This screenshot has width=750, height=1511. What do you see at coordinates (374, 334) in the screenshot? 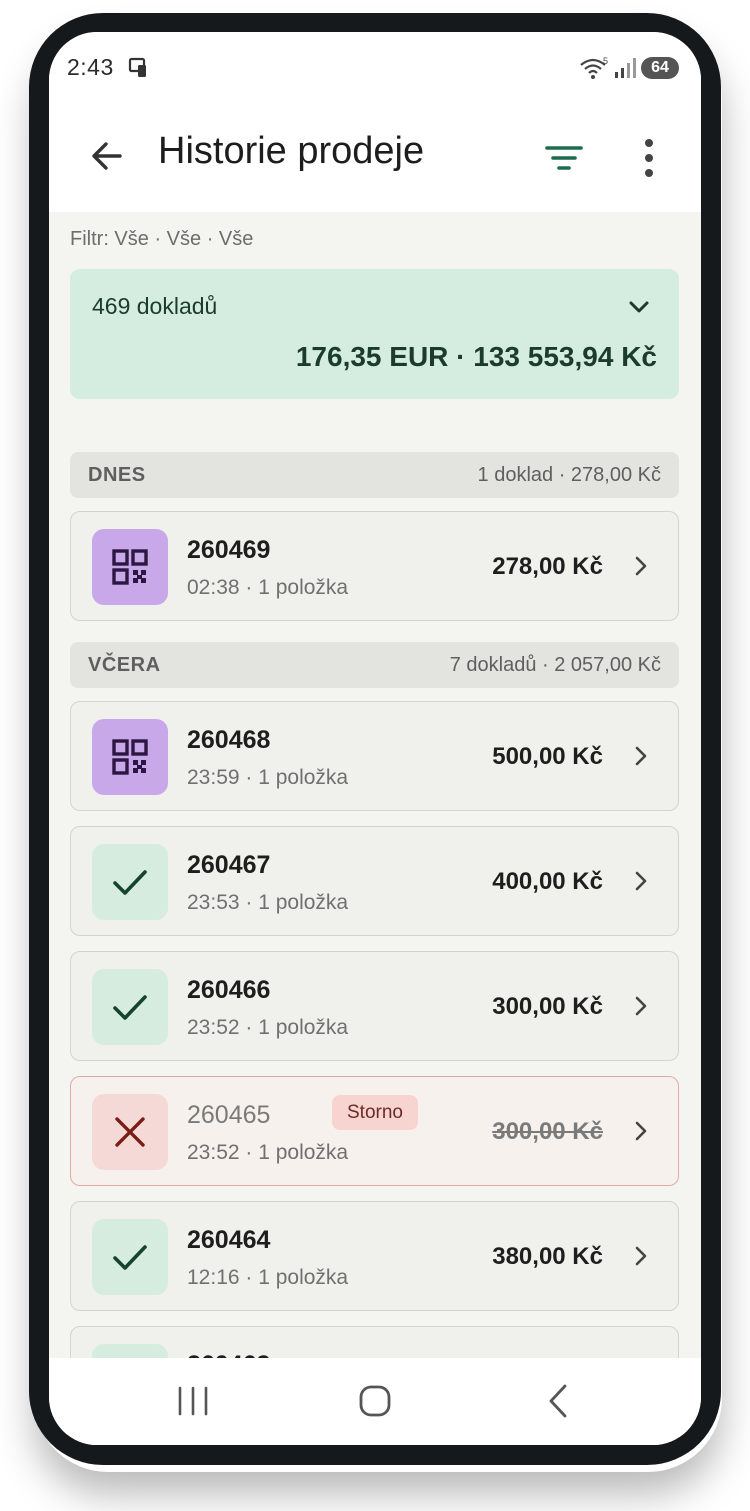
I see `summary-card: 469 dokladů 176,35 EUR · 133 553,94 Kč` at bounding box center [374, 334].